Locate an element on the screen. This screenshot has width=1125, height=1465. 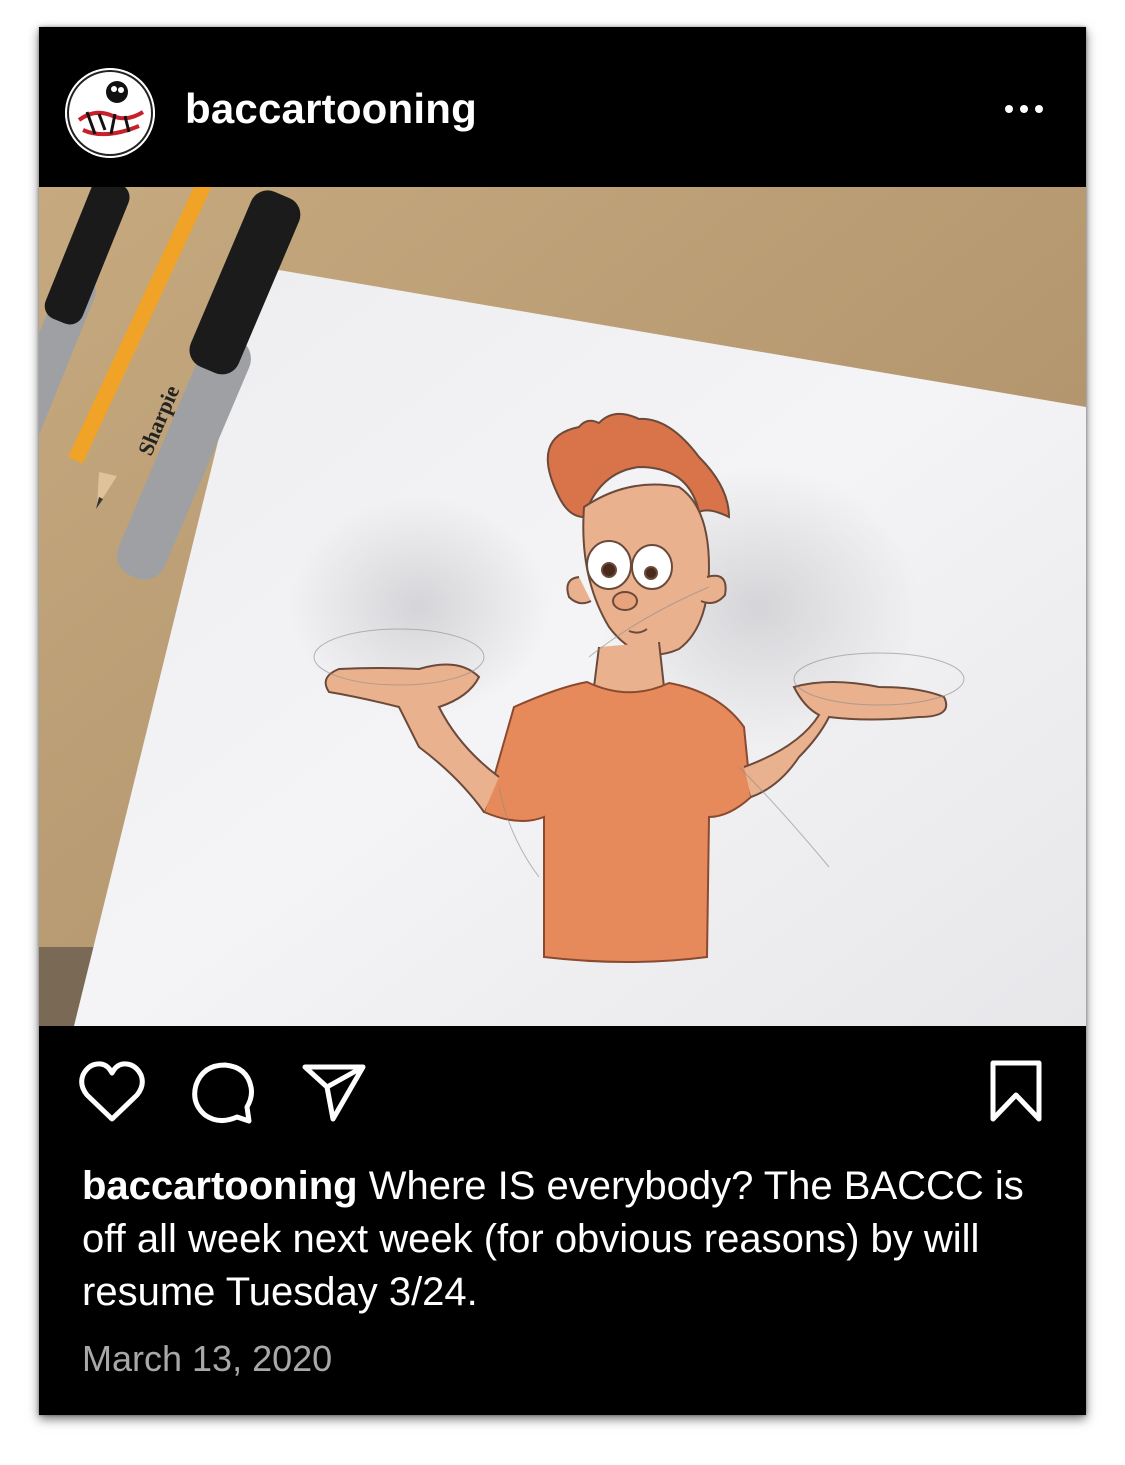
share-button is located at coordinates (334, 1092).